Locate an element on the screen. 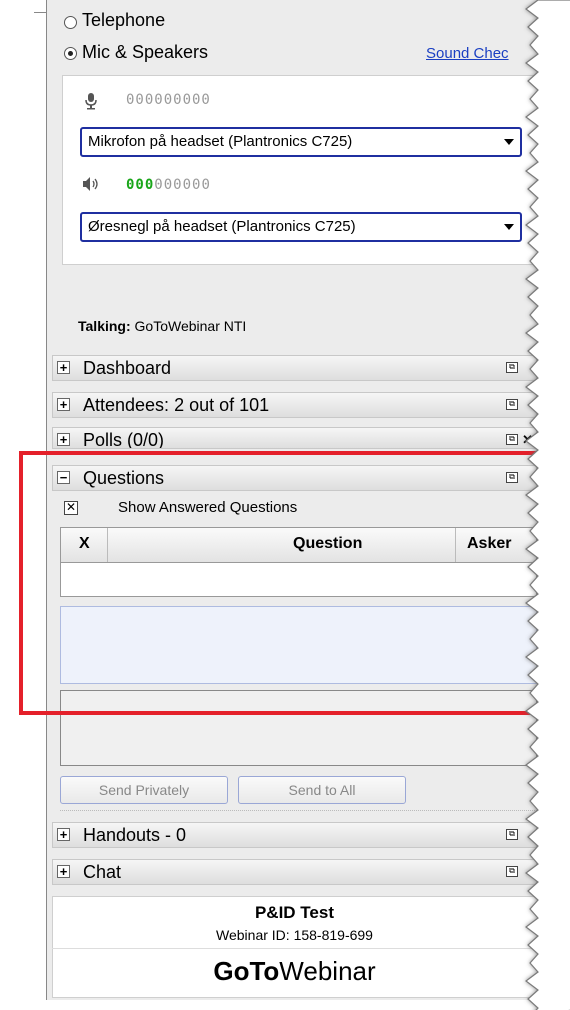  logo-light-part: Webinar is located at coordinates (327, 971).